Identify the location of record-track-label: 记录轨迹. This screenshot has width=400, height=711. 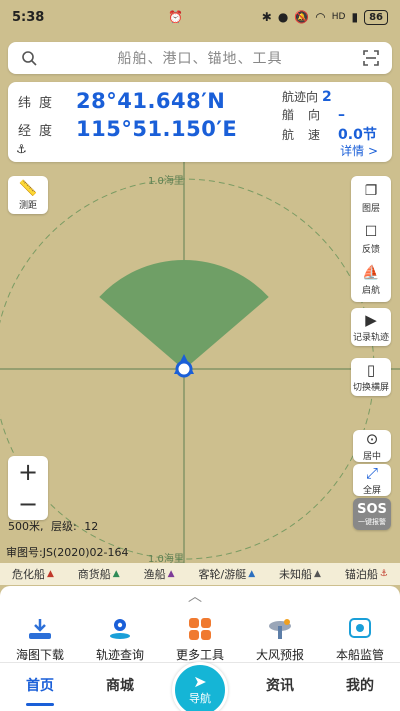
(370, 337).